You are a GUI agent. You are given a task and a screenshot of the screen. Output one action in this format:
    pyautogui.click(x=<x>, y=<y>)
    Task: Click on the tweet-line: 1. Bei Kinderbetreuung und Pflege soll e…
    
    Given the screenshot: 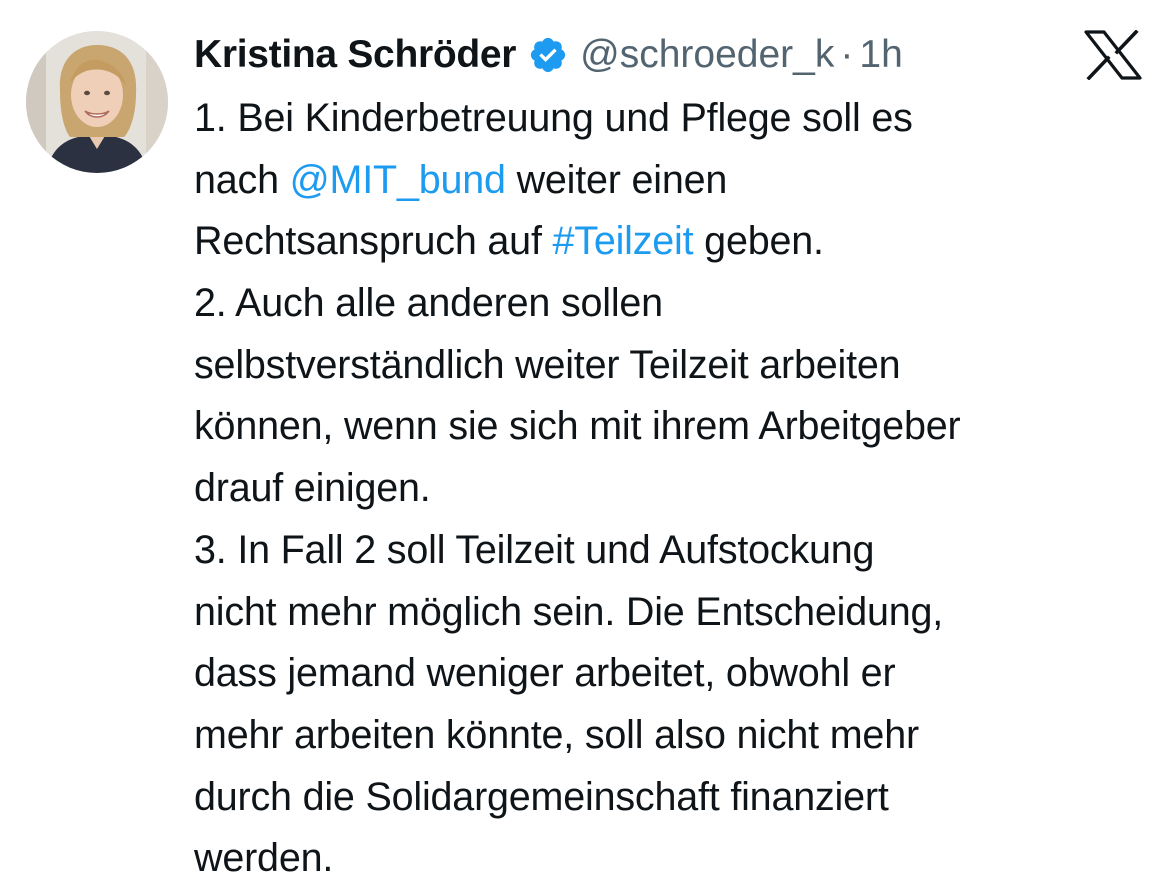 What is the action you would take?
    pyautogui.click(x=674, y=119)
    